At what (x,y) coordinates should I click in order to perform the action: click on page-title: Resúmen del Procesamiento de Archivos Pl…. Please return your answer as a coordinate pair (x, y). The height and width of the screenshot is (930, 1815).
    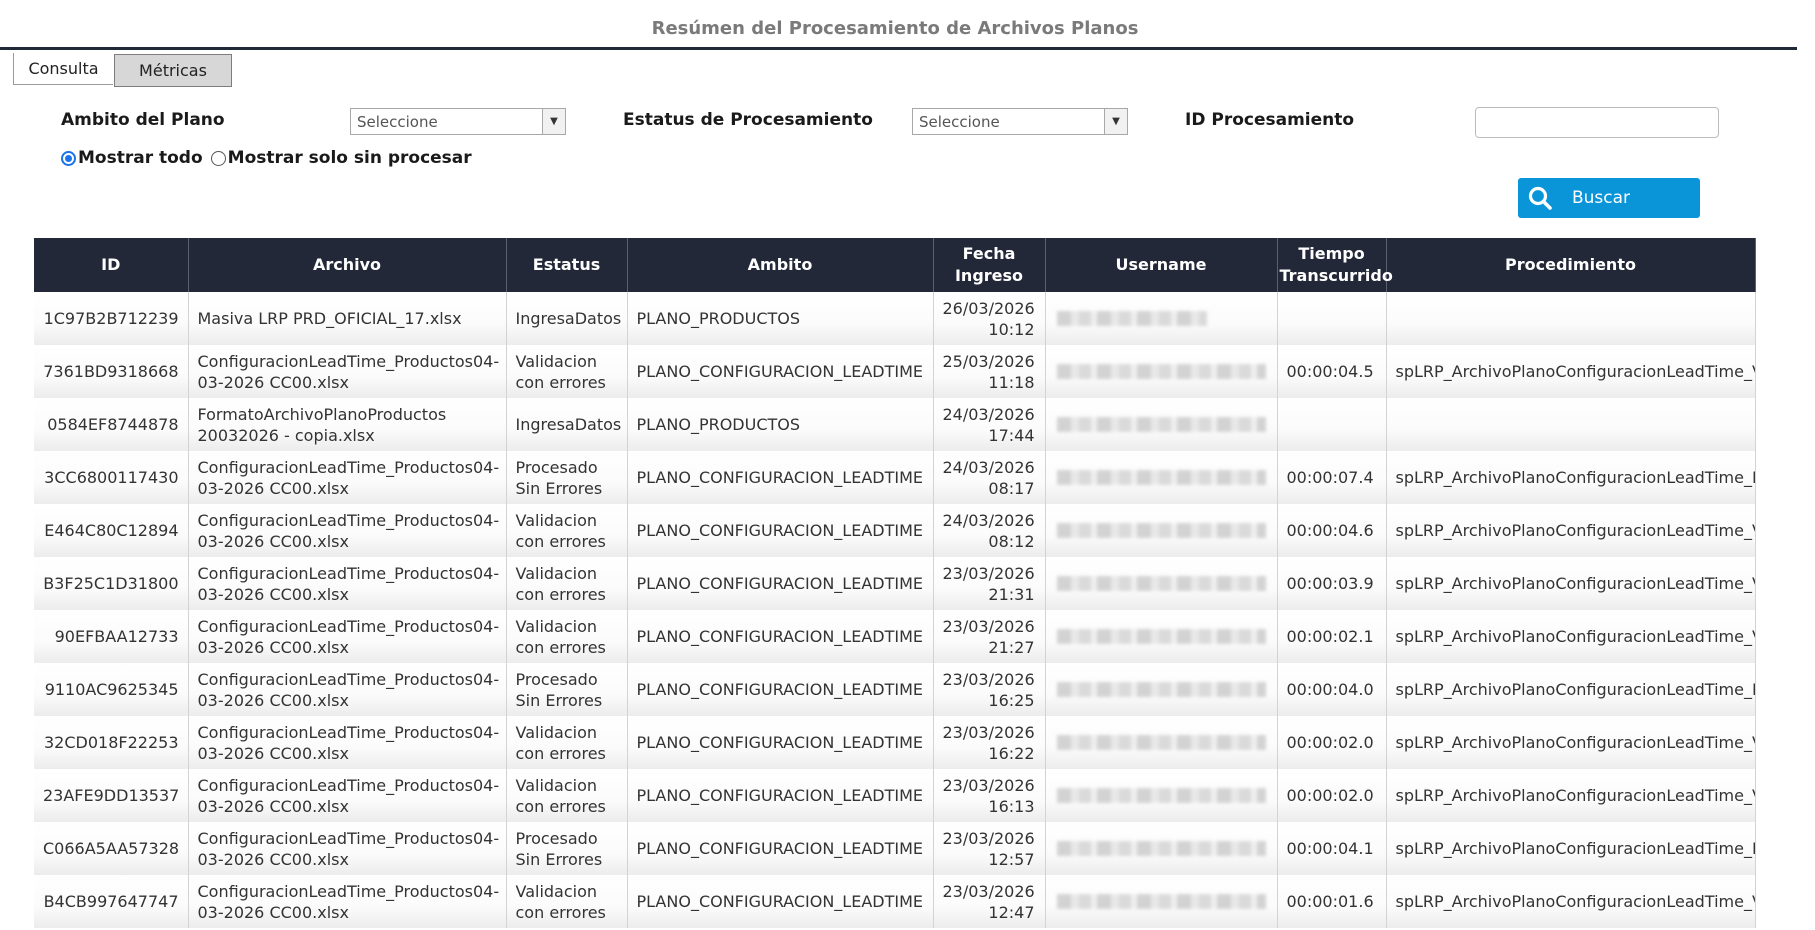
    Looking at the image, I should click on (895, 28).